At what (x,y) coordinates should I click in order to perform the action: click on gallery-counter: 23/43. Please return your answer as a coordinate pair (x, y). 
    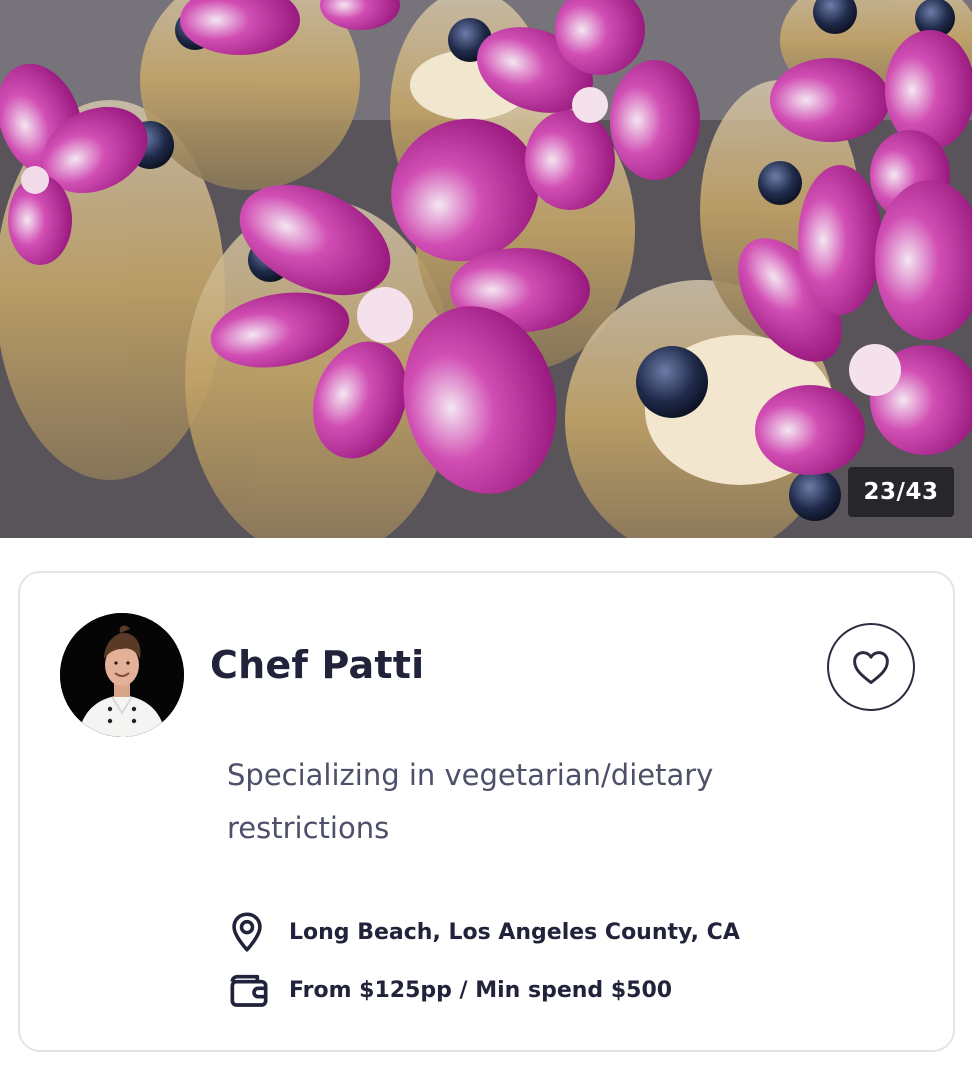
    Looking at the image, I should click on (901, 492).